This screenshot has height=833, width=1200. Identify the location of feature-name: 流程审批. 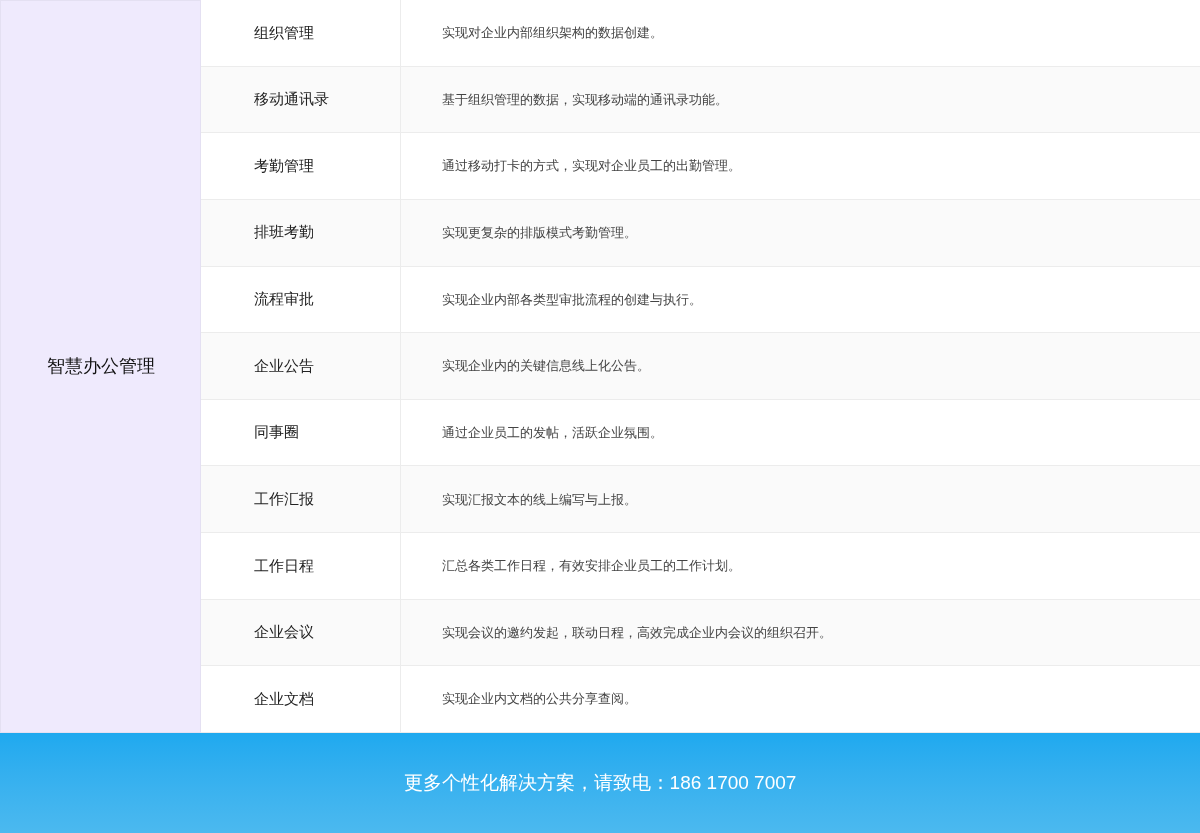
(284, 299).